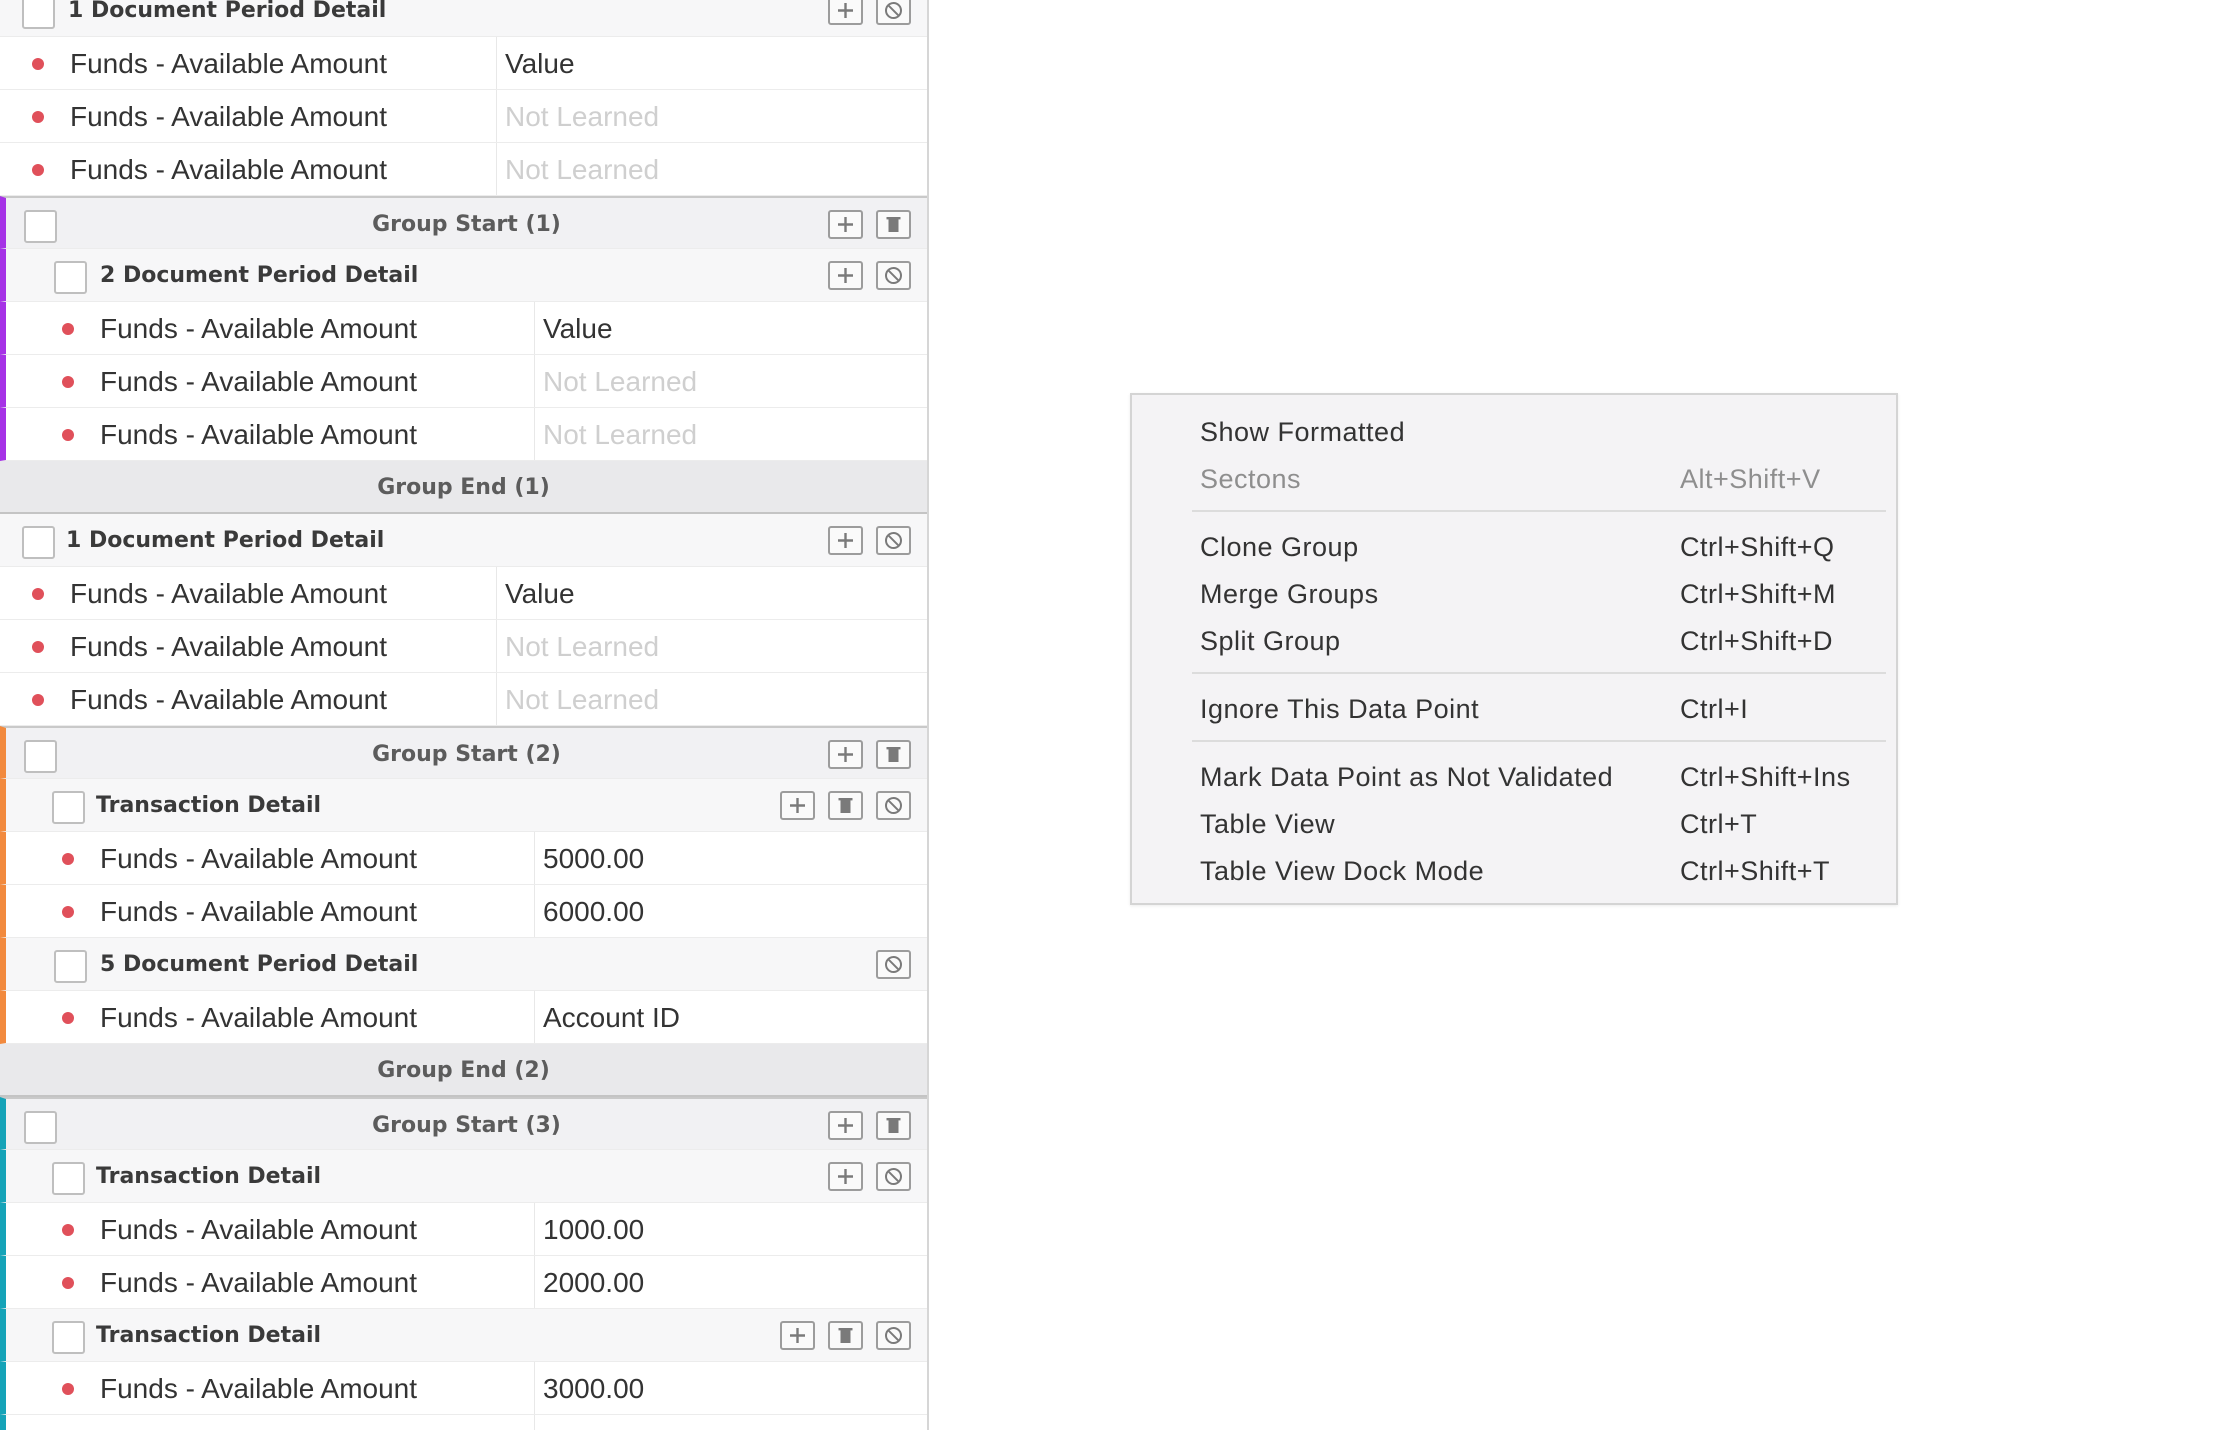 The height and width of the screenshot is (1430, 2240). What do you see at coordinates (730, 1229) in the screenshot?
I see `field-value: 1000.00` at bounding box center [730, 1229].